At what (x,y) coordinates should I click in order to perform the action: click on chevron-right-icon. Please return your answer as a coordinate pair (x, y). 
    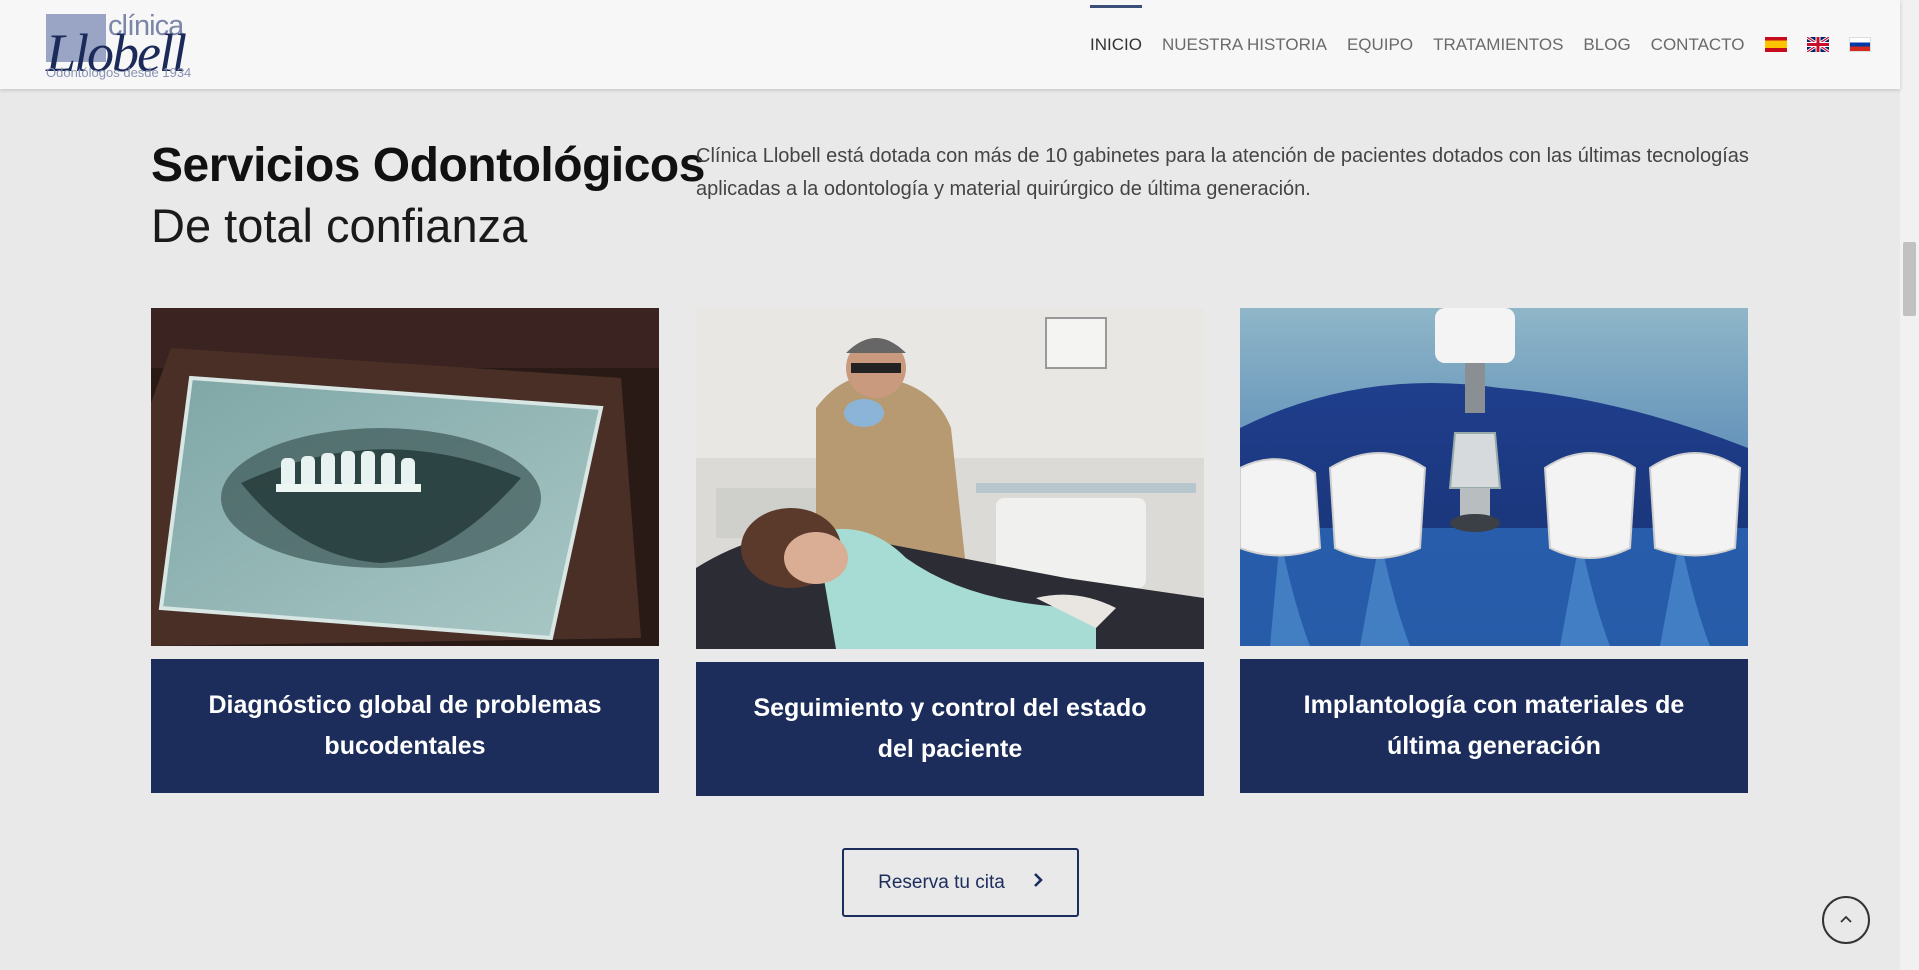
    Looking at the image, I should click on (1038, 882).